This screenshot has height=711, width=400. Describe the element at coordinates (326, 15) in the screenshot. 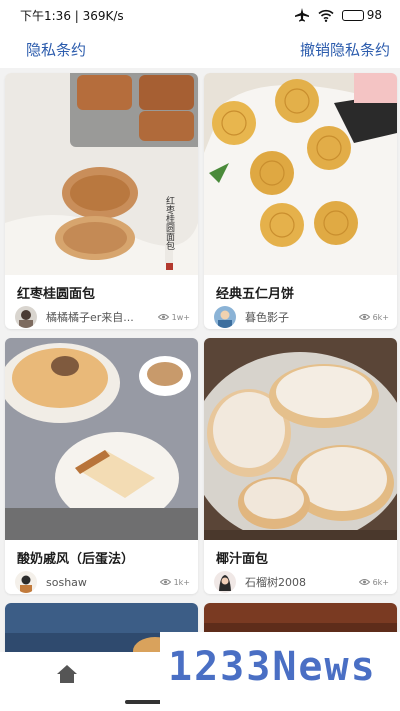

I see `wifi-icon` at that location.